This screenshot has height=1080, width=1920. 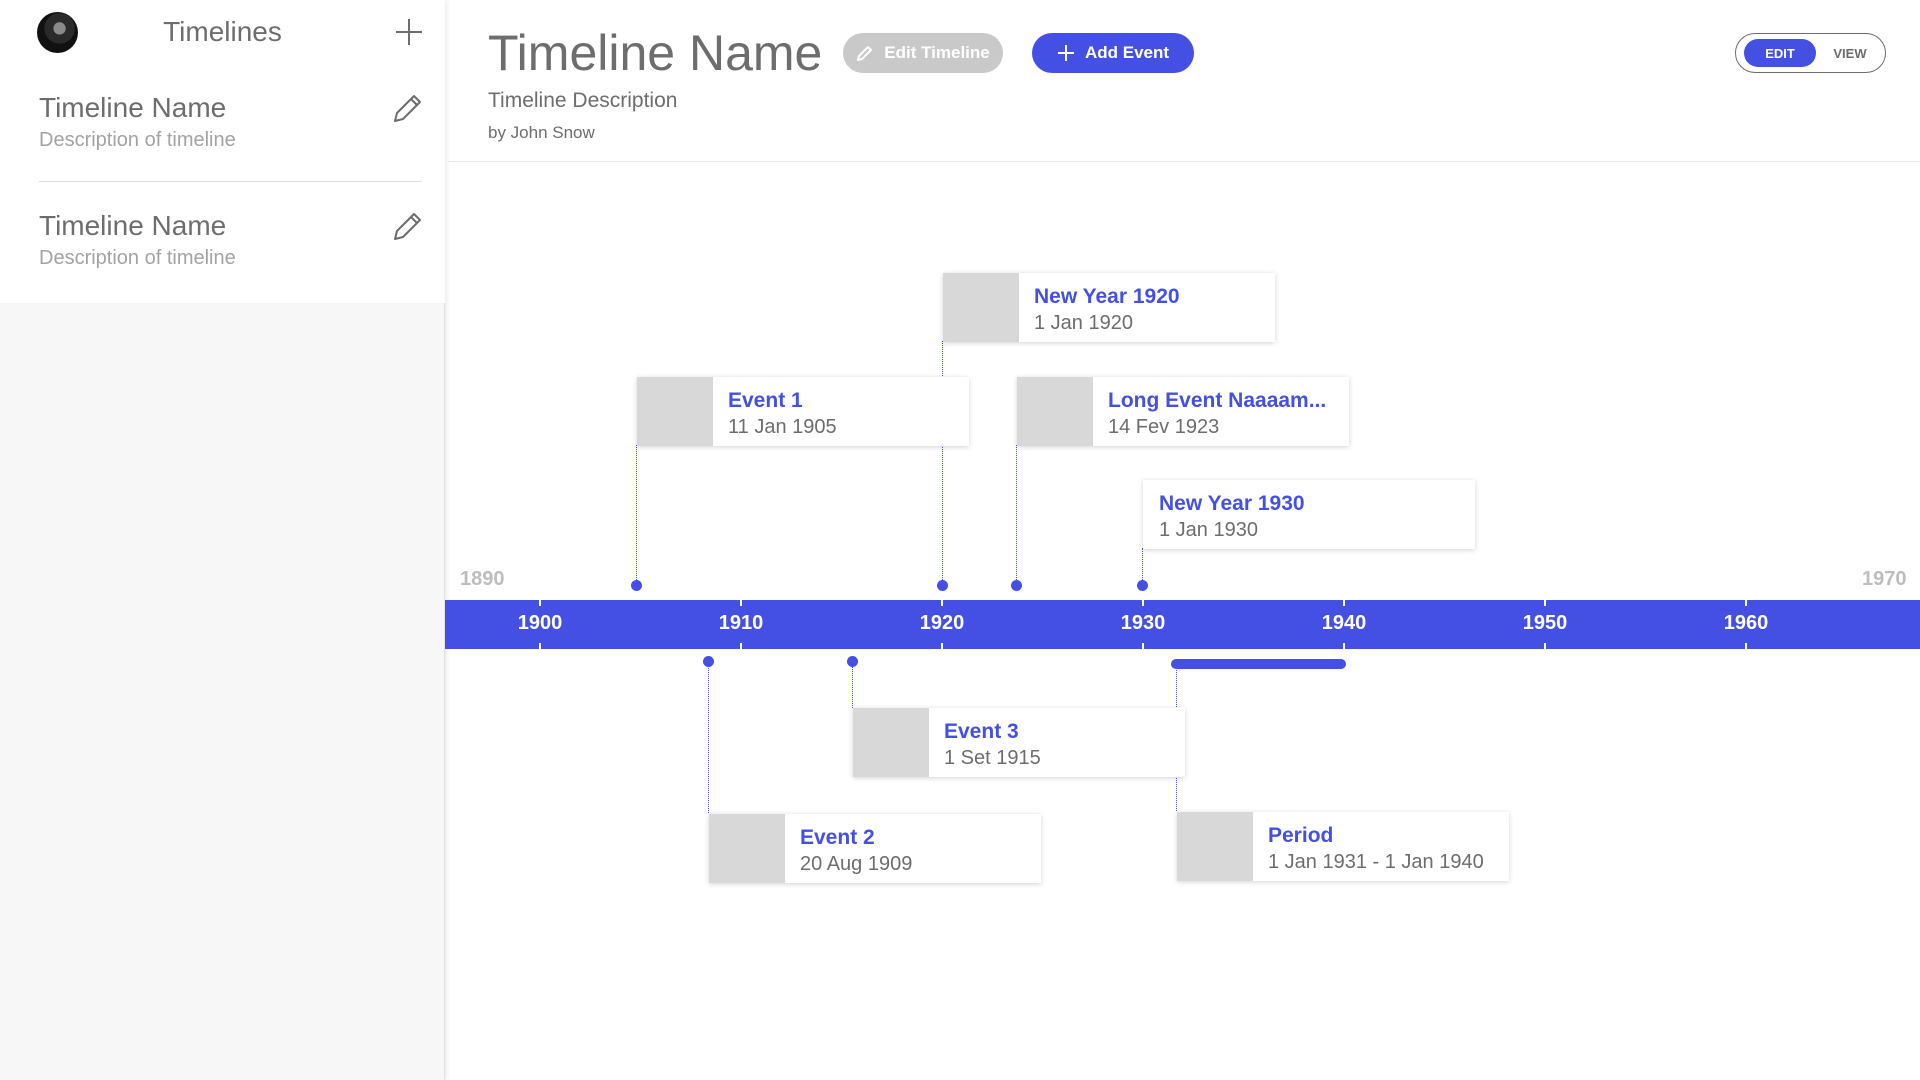 What do you see at coordinates (856, 864) in the screenshot?
I see `event-date: 20 Aug 1909` at bounding box center [856, 864].